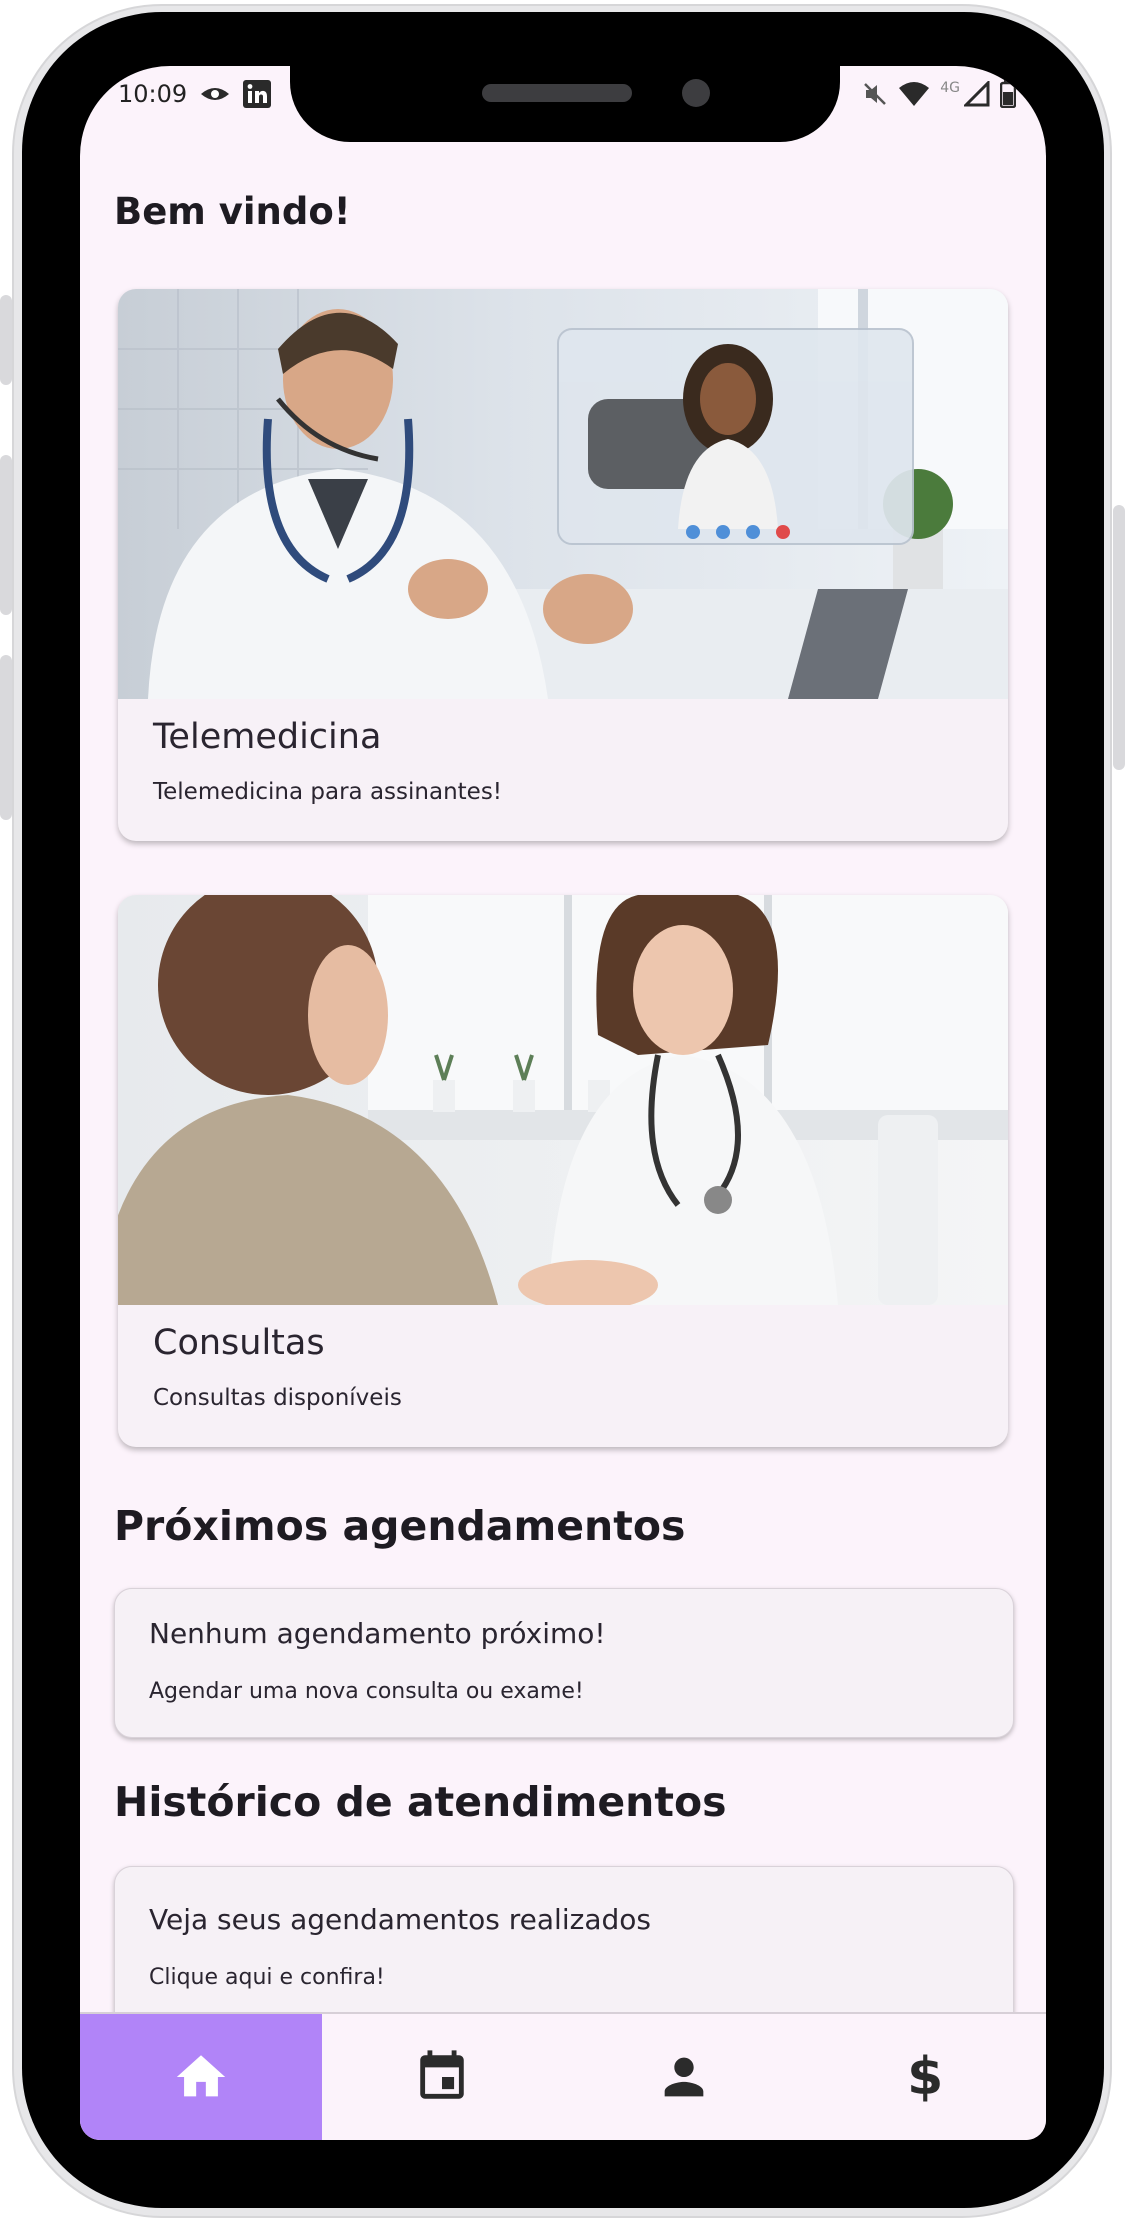 The width and height of the screenshot is (1125, 2222). Describe the element at coordinates (328, 792) in the screenshot. I see `telemedicina-subtitle: Telemedicina para assinantes!` at that location.